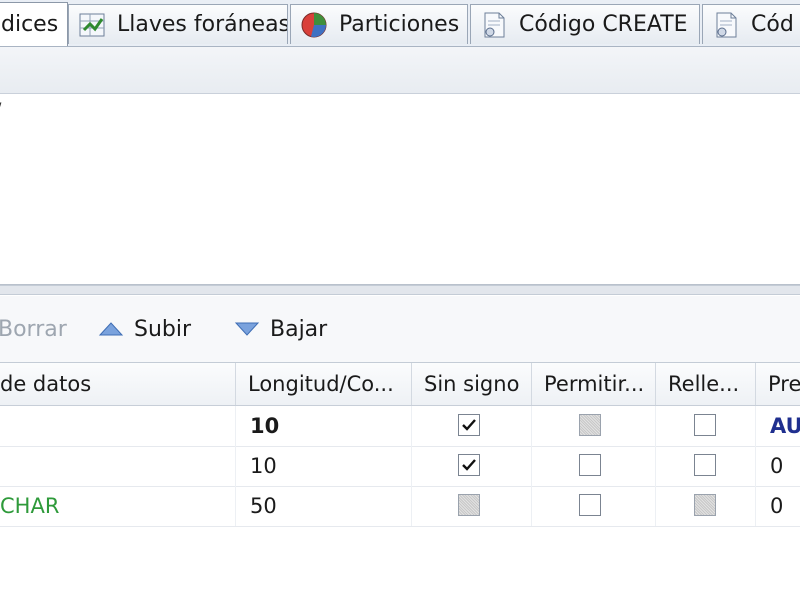 The image size is (800, 600). I want to click on tab-code-2: Cód, so click(751, 24).